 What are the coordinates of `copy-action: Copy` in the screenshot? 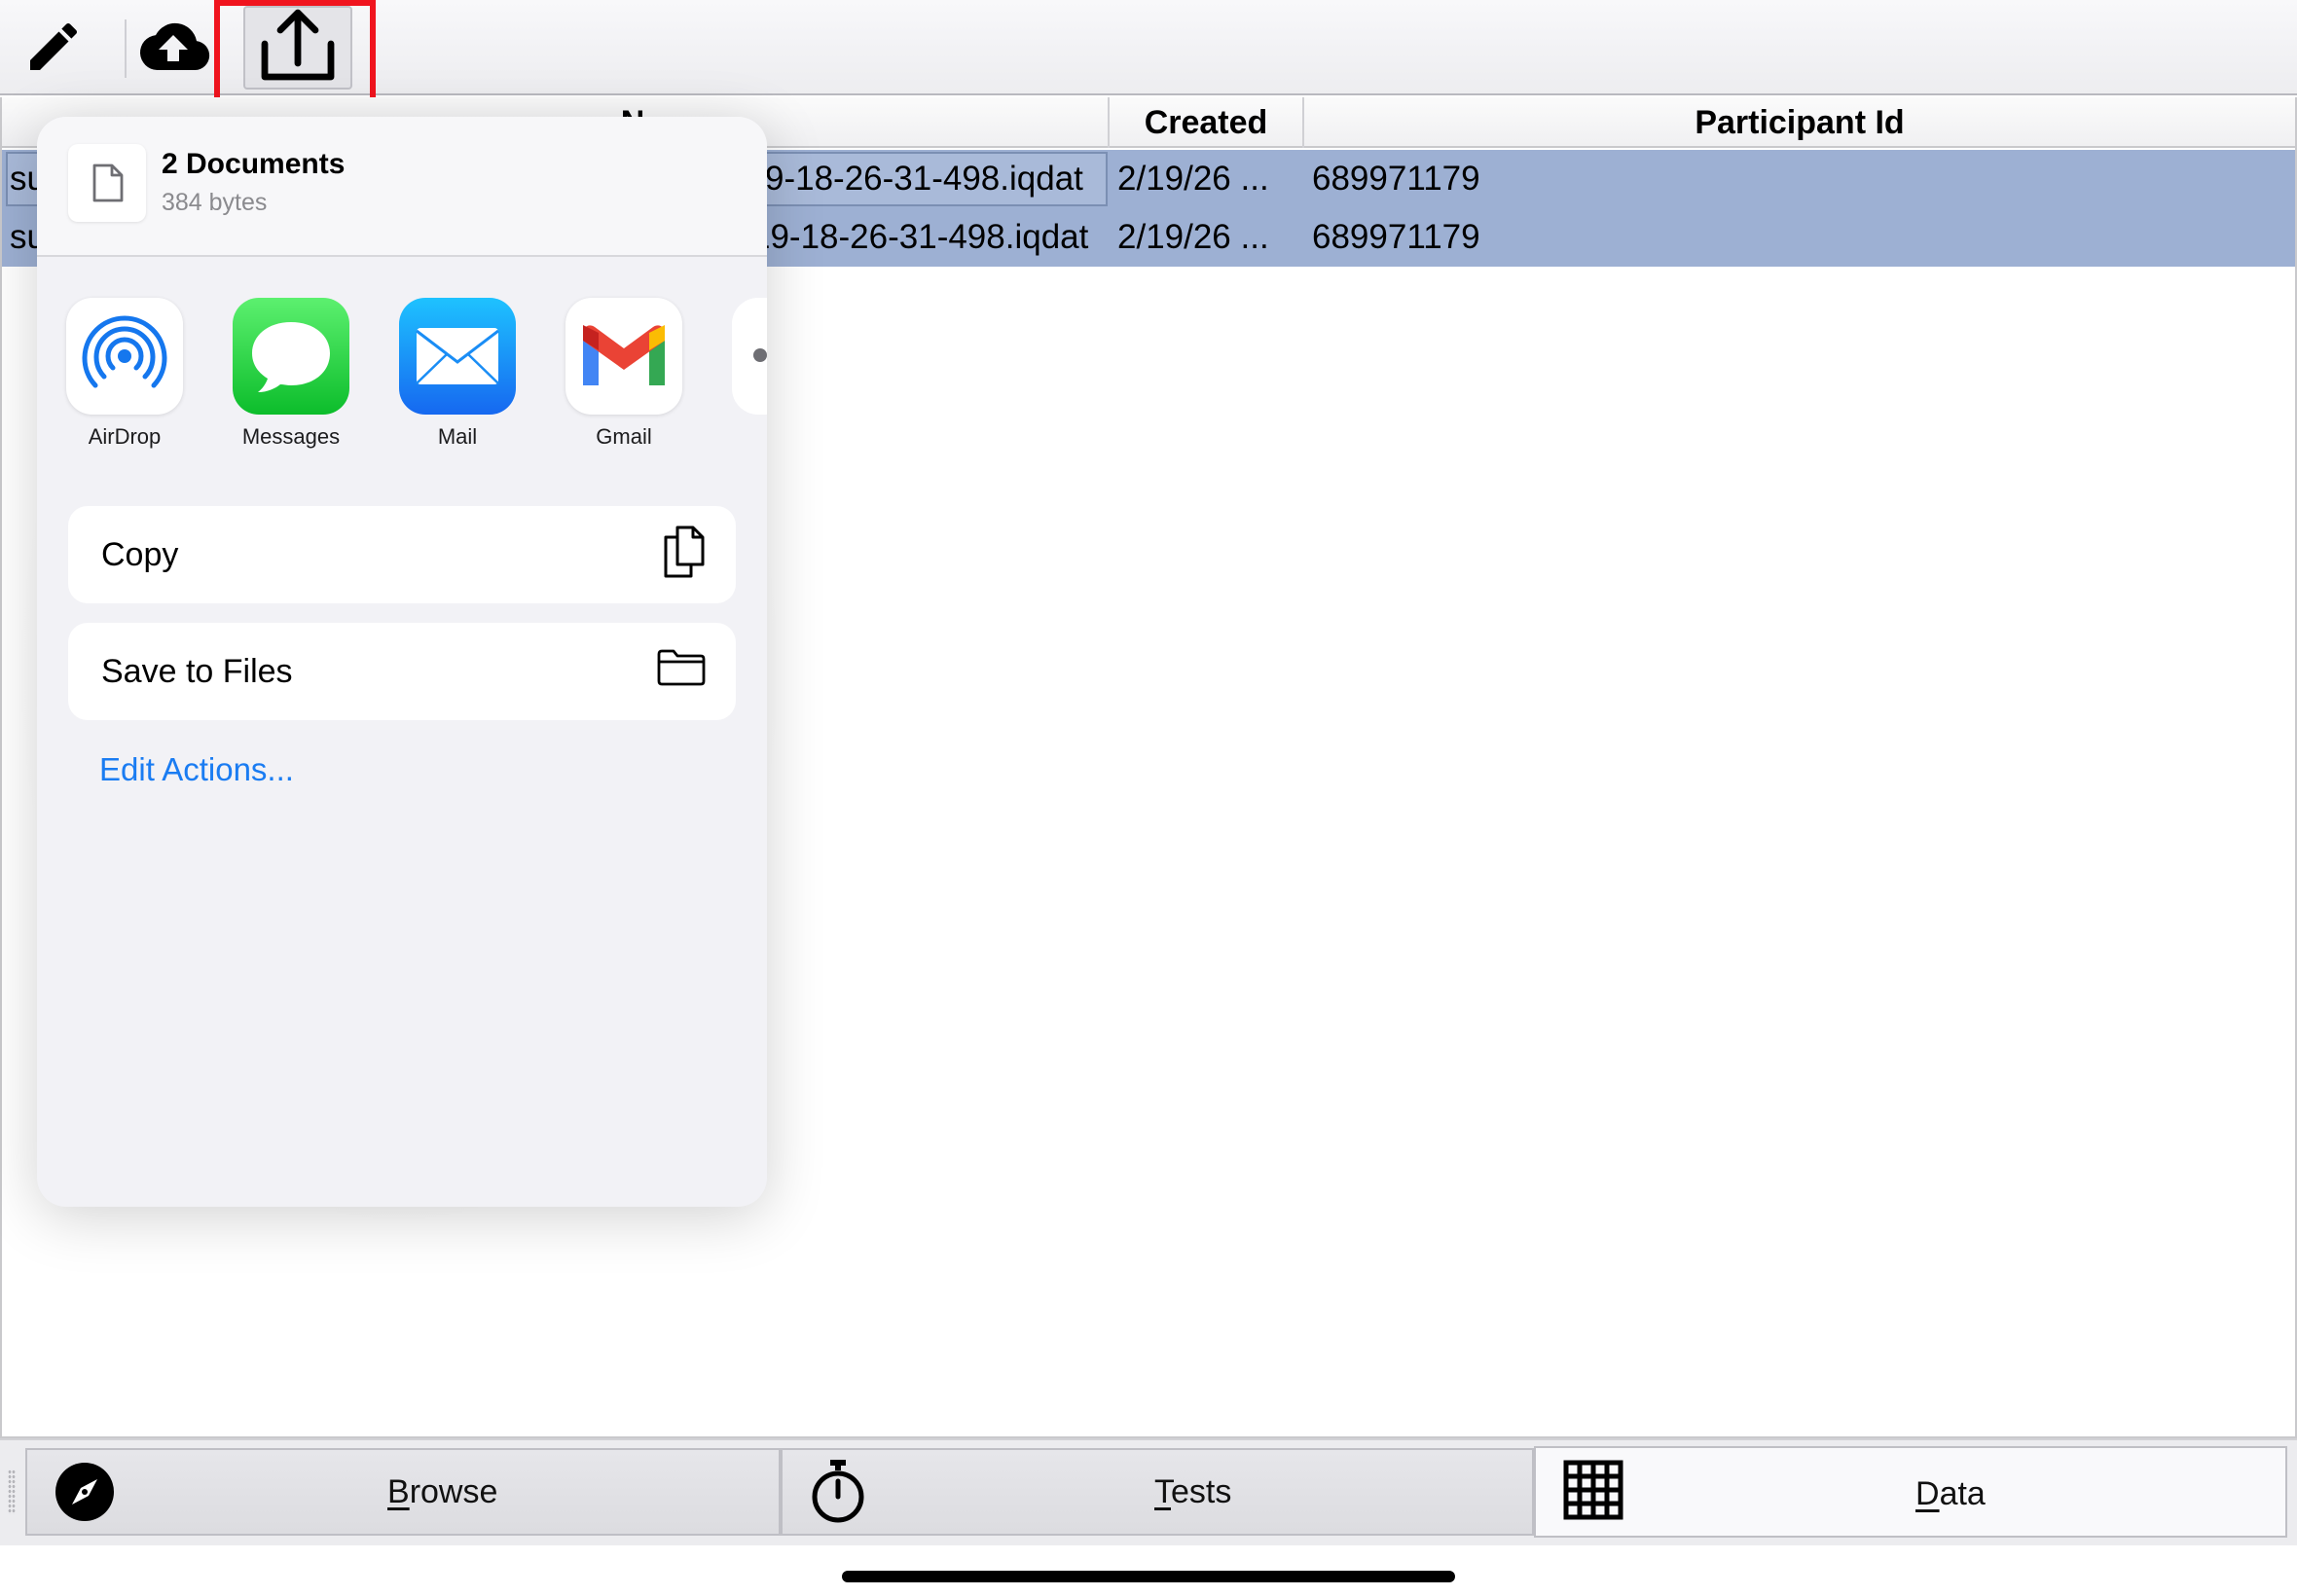 It's located at (402, 554).